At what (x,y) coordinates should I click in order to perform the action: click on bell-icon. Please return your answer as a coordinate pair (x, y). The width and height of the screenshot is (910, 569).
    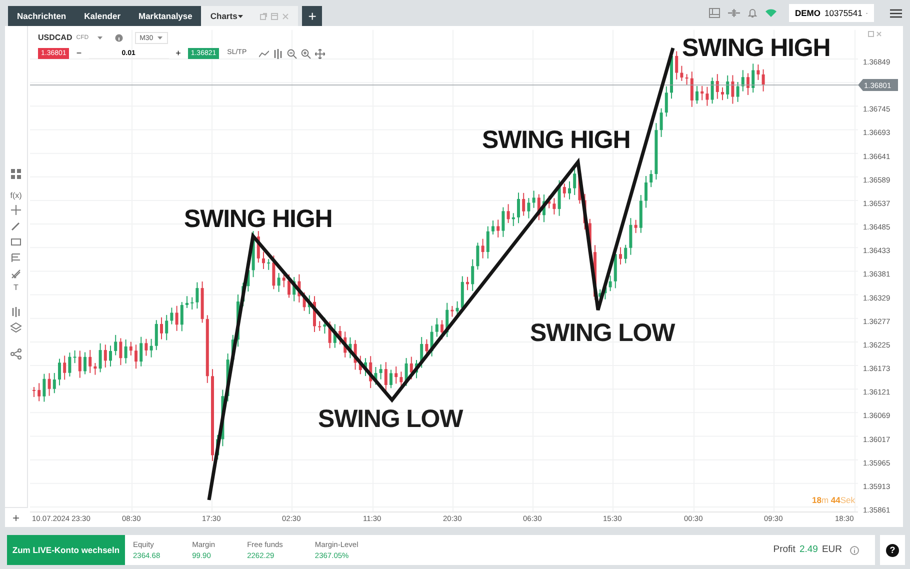
    Looking at the image, I should click on (752, 13).